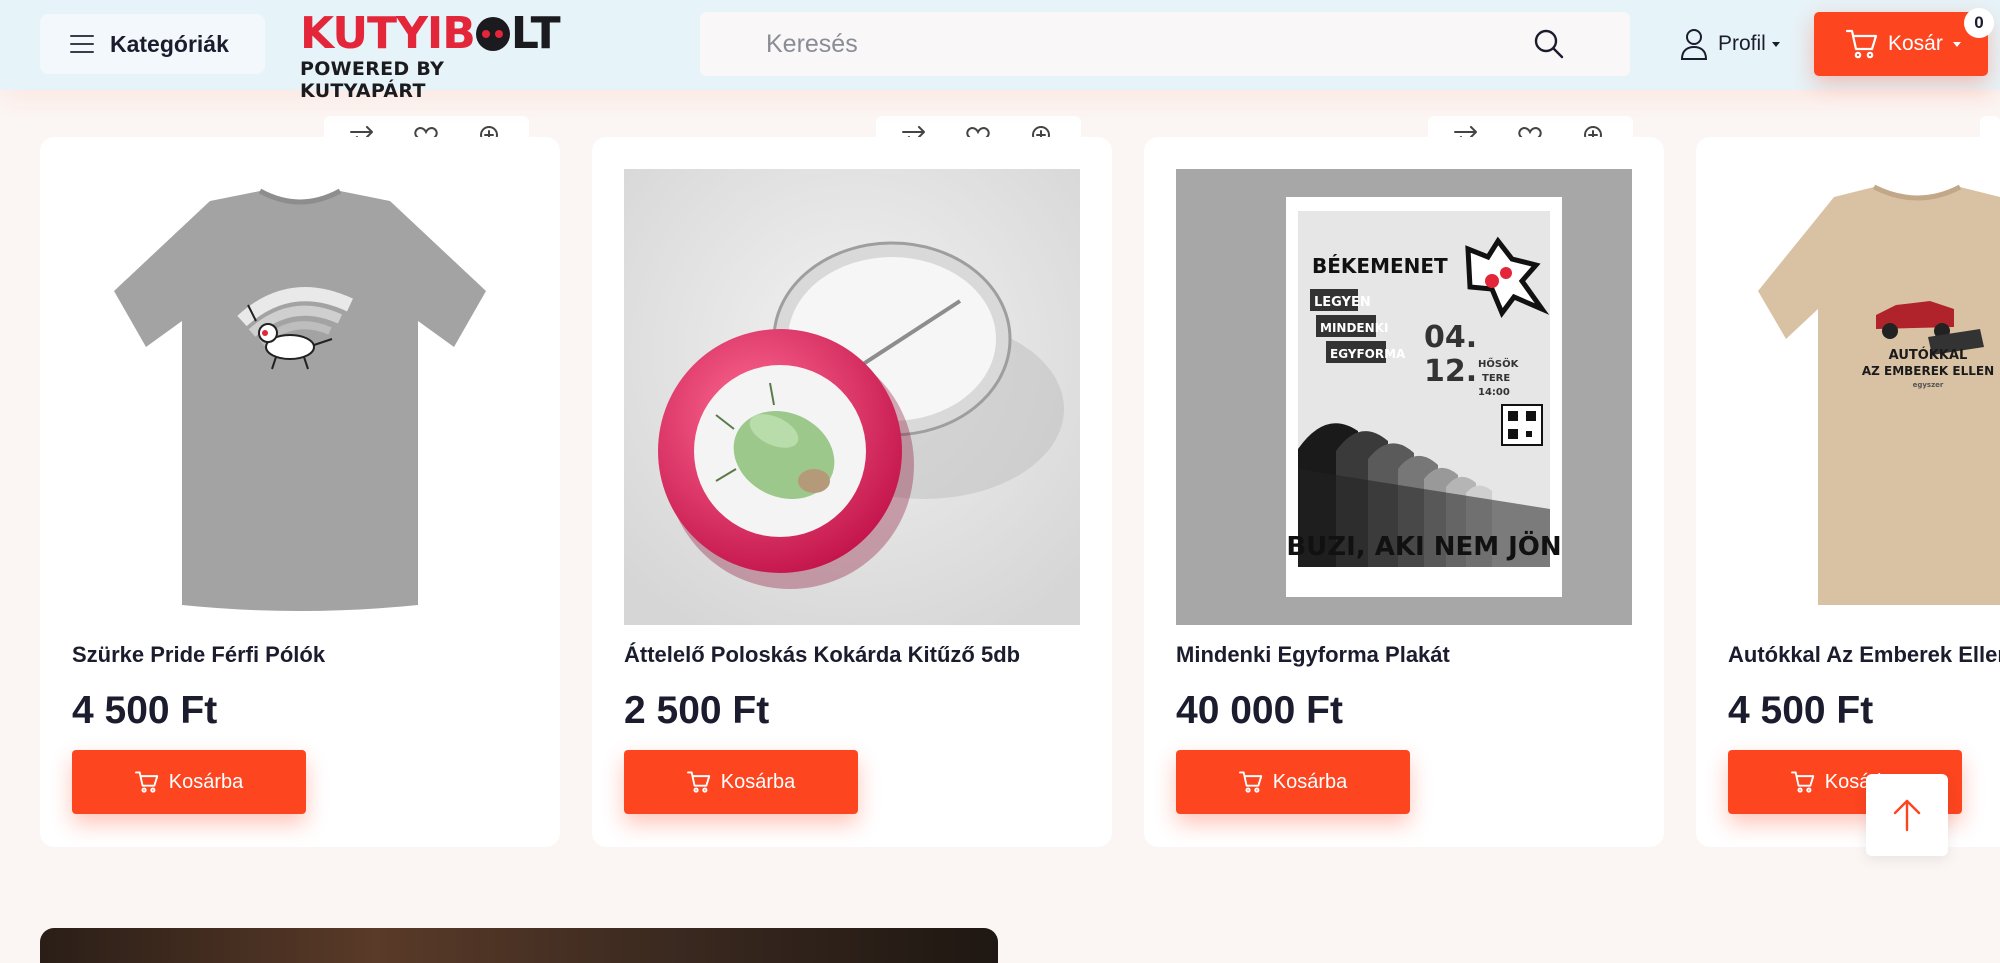 The image size is (2000, 963). I want to click on menu-icon, so click(82, 44).